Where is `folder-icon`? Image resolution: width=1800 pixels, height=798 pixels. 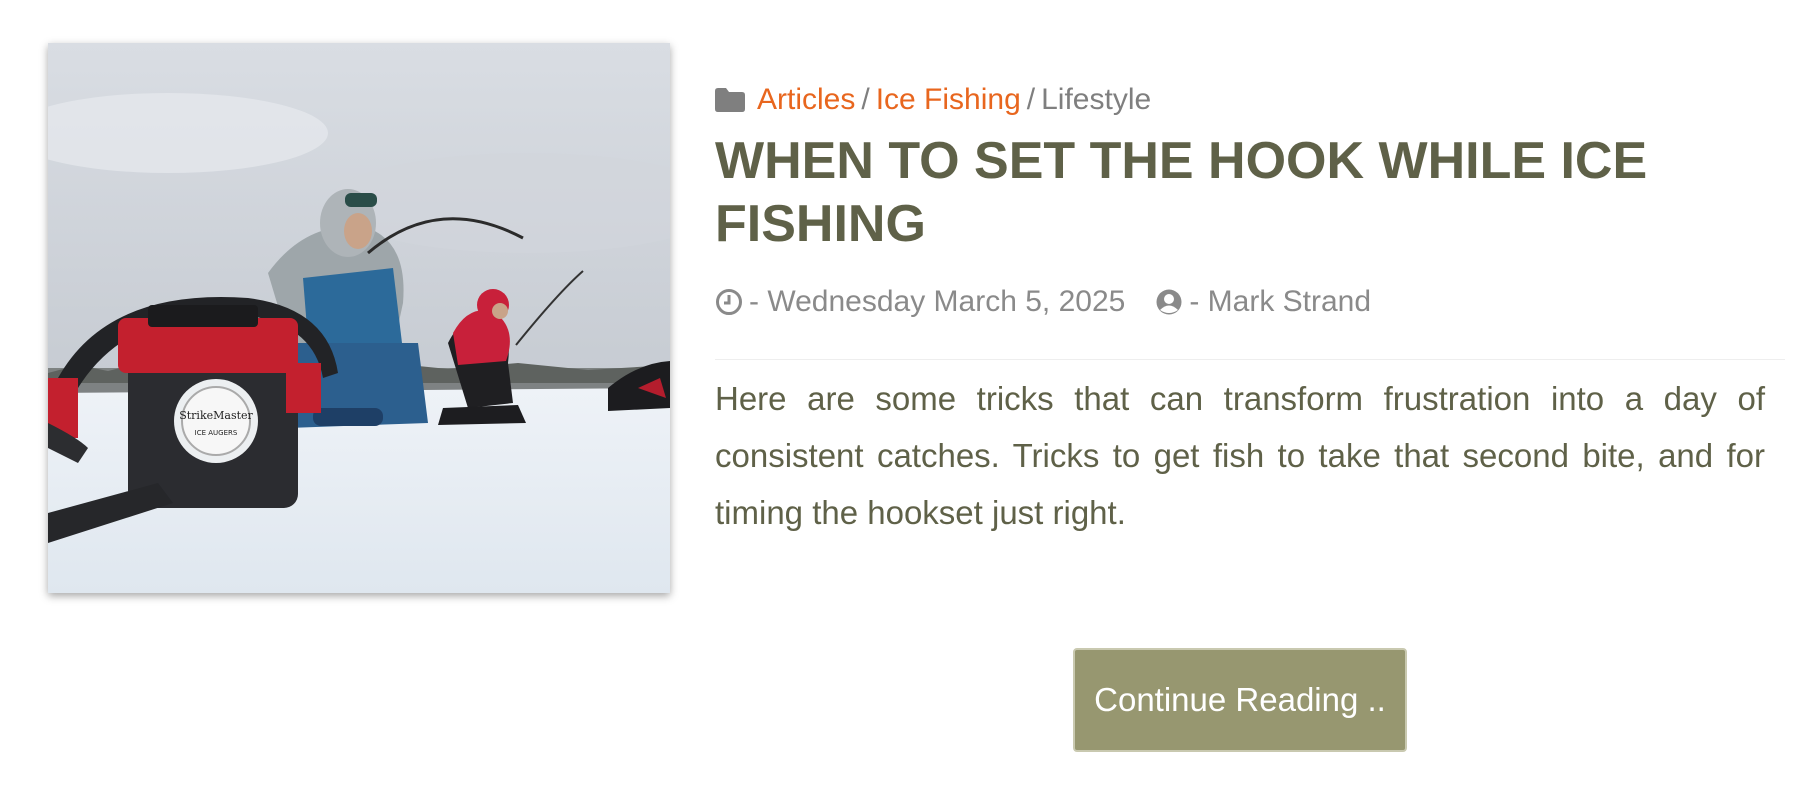 folder-icon is located at coordinates (730, 100).